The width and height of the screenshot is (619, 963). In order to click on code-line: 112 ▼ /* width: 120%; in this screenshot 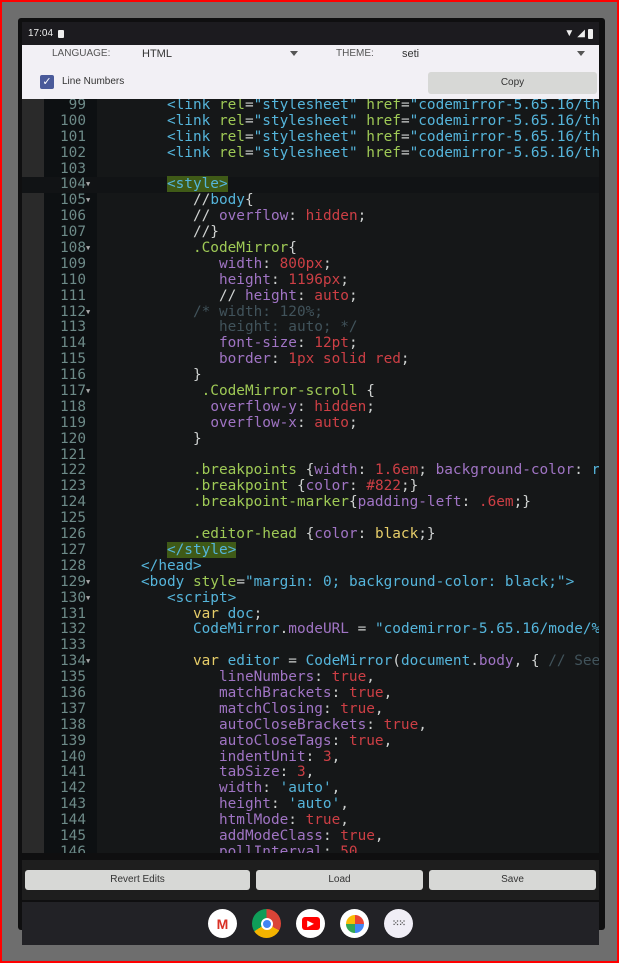, I will do `click(310, 312)`.